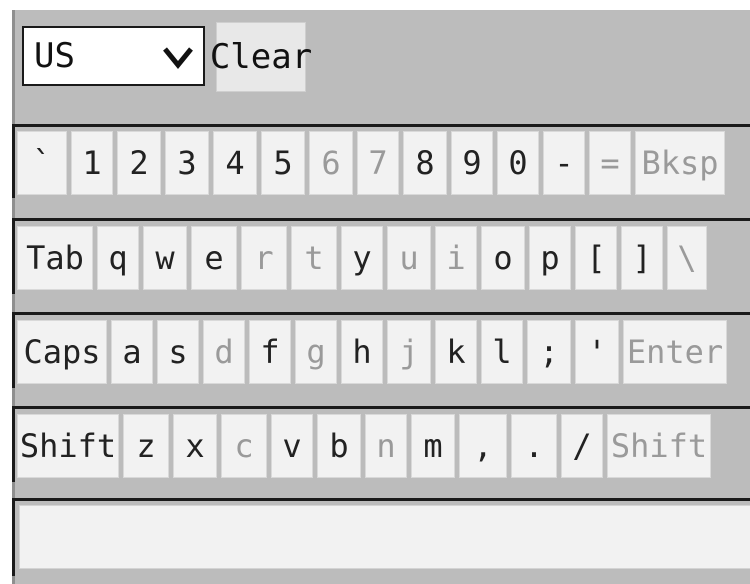 This screenshot has width=750, height=584. I want to click on key-7: 7, so click(378, 162).